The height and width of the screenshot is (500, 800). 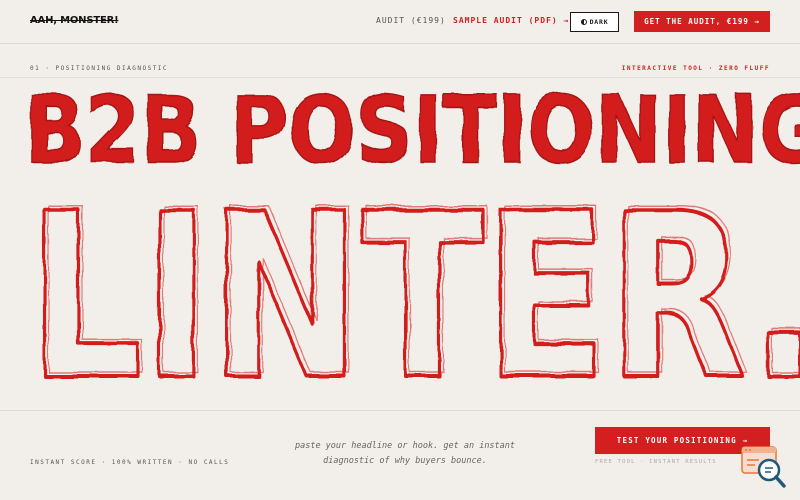 What do you see at coordinates (99, 68) in the screenshot?
I see `section-label: 01 · POSITIONING DIAGNOSTIC` at bounding box center [99, 68].